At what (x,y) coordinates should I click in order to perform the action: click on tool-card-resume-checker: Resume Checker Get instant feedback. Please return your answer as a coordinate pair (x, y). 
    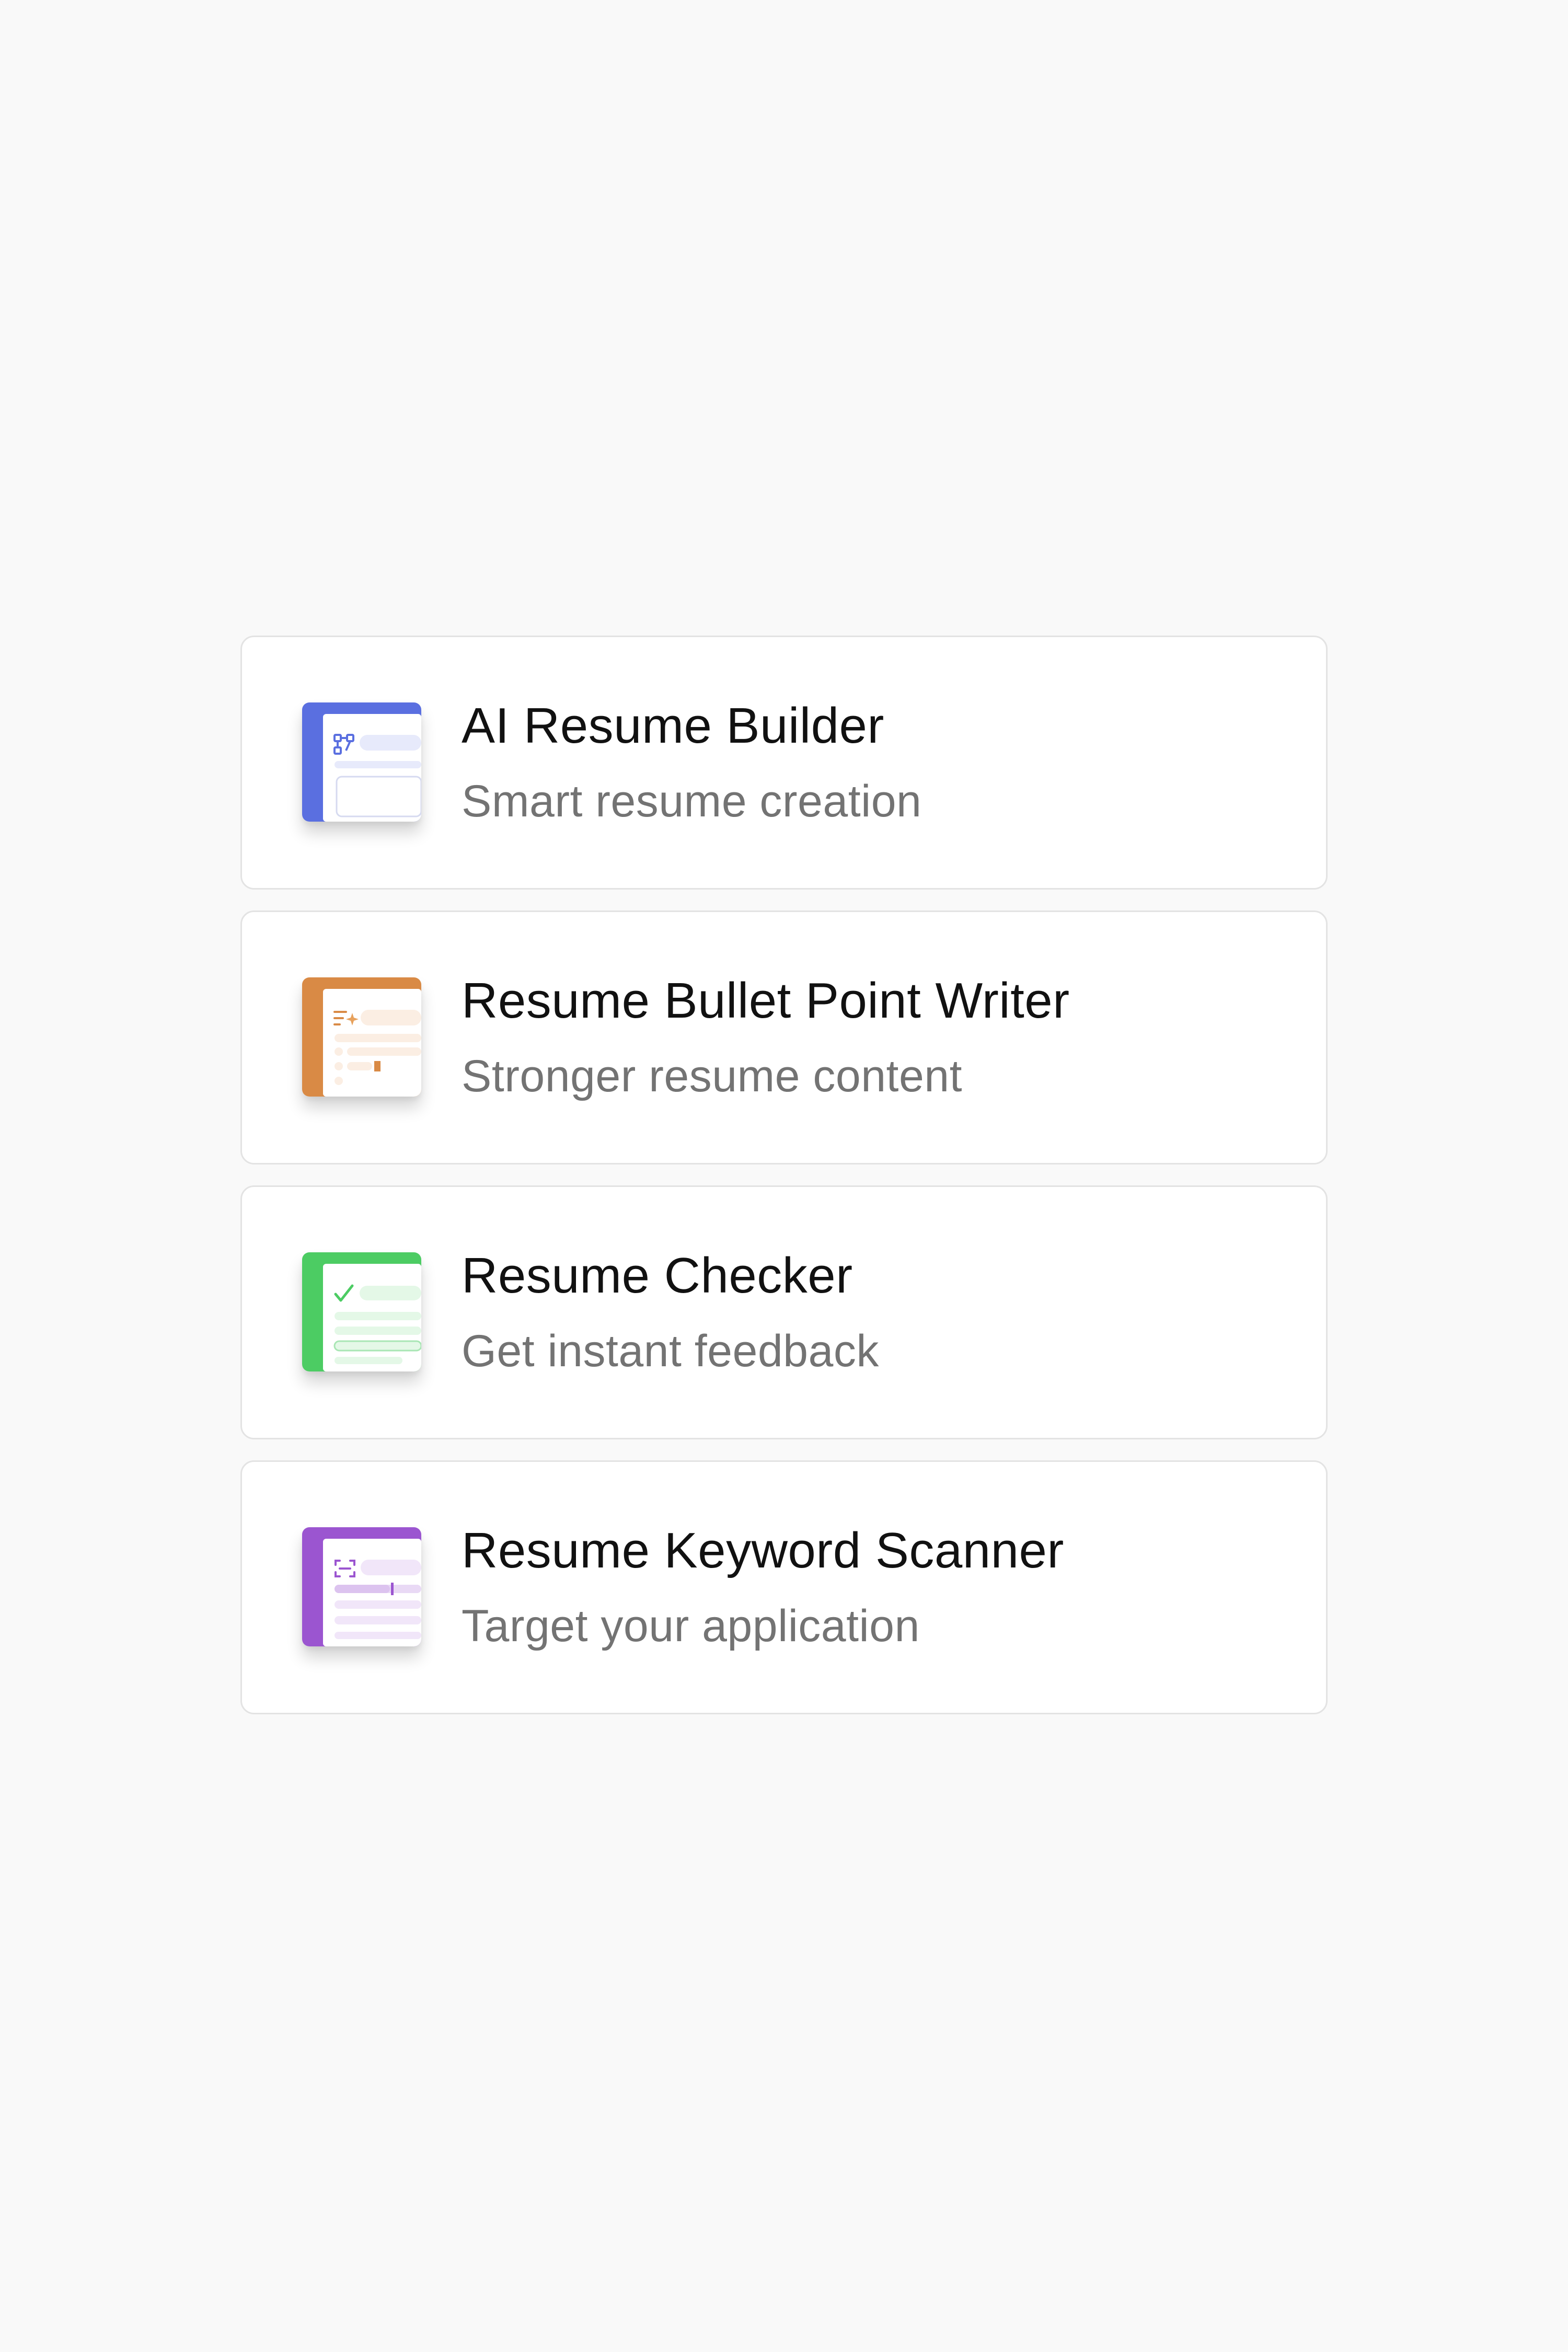
    Looking at the image, I should click on (784, 1312).